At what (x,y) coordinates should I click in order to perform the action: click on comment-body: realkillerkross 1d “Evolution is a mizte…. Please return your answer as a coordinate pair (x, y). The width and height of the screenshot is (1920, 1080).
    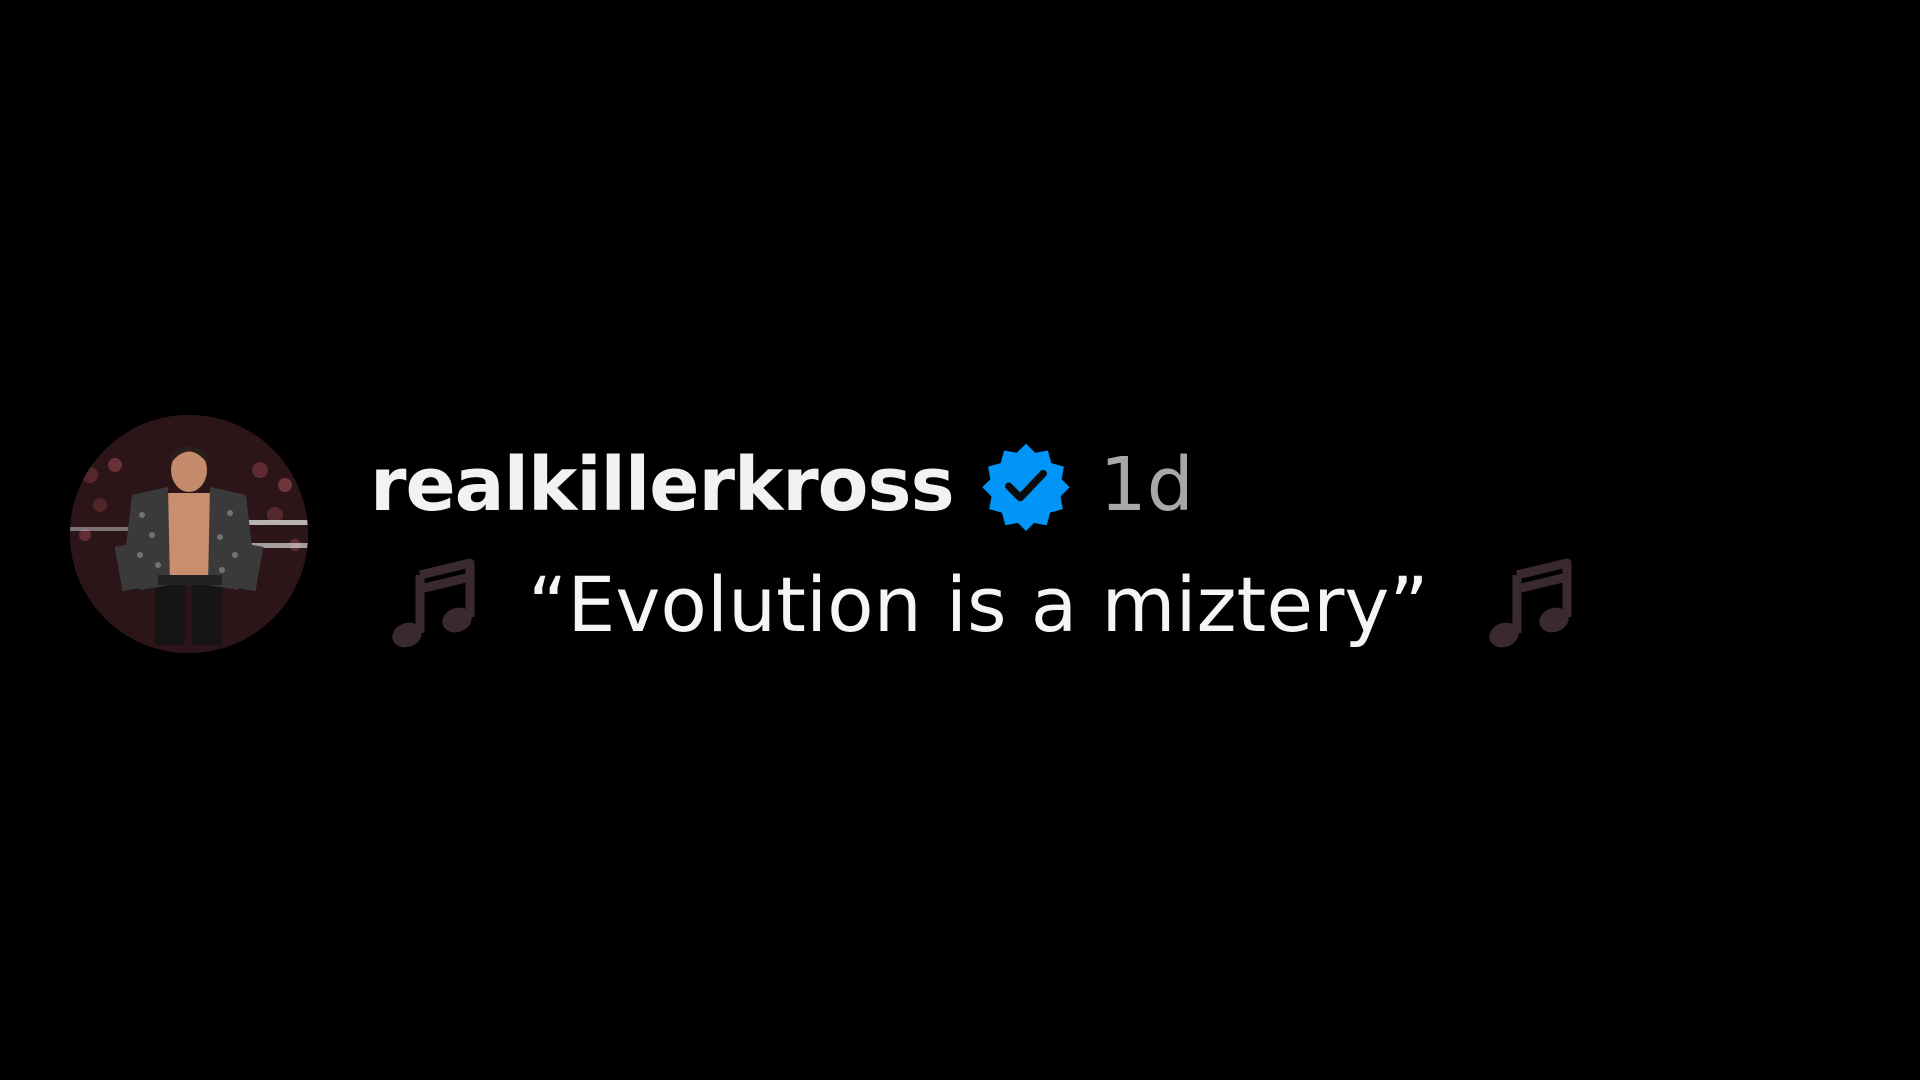
    Looking at the image, I should click on (973, 545).